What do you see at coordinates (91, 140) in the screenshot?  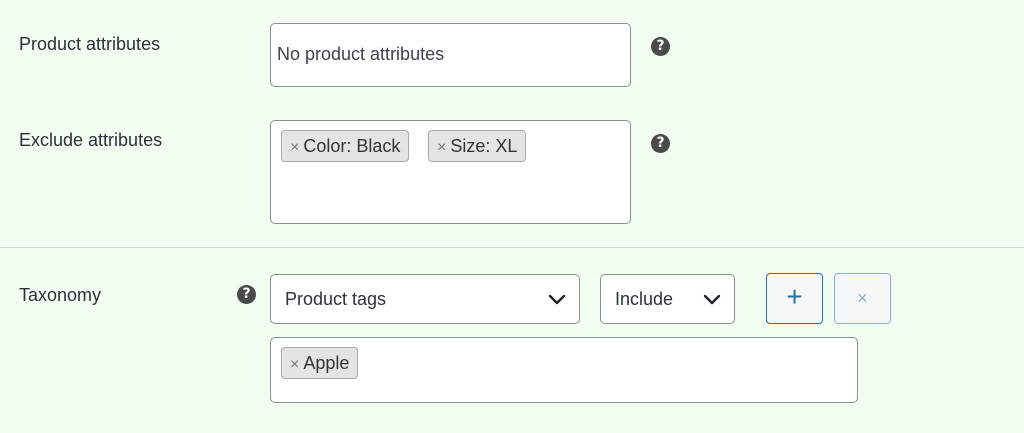 I see `exclude-attributes-label: Exclude attributes` at bounding box center [91, 140].